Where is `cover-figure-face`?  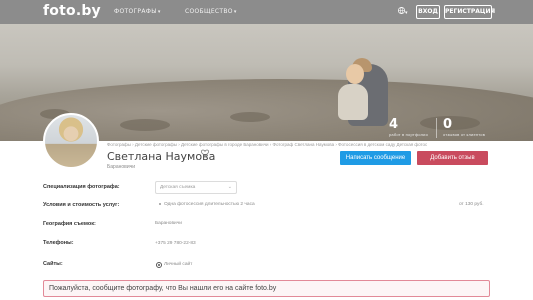 cover-figure-face is located at coordinates (355, 74).